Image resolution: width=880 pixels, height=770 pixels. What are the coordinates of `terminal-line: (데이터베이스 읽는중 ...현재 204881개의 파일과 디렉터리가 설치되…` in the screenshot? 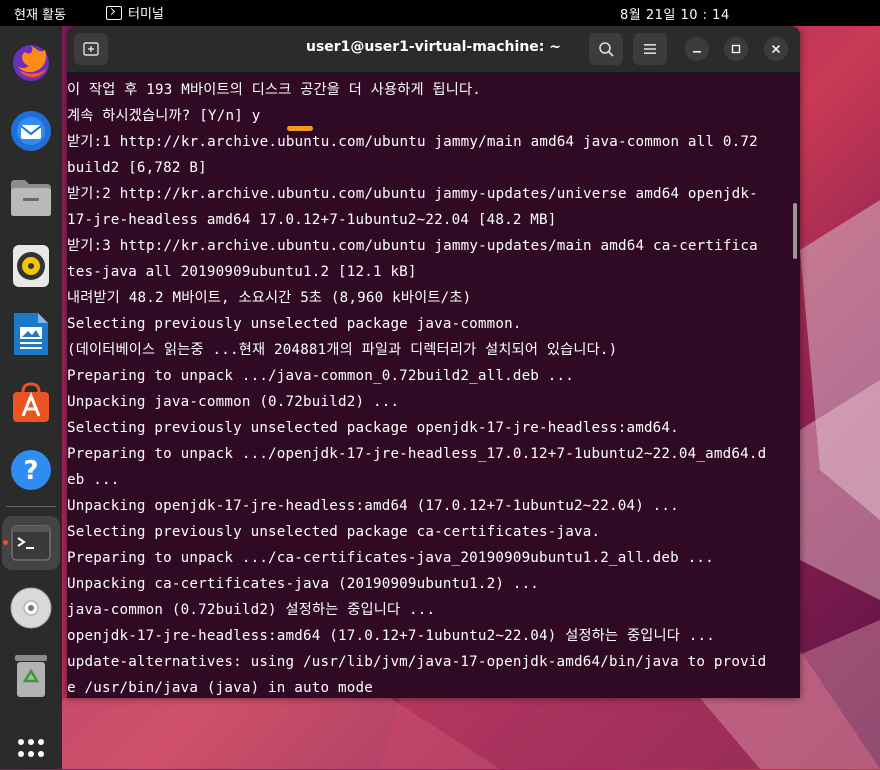 It's located at (342, 350).